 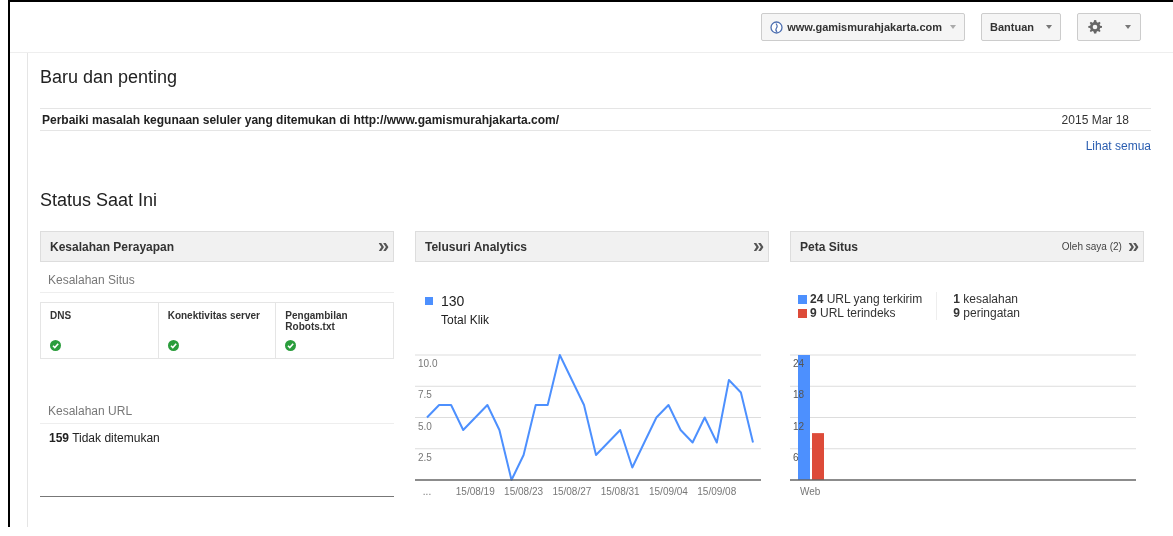 What do you see at coordinates (104, 438) in the screenshot?
I see `error-count: 159 Tidak ditemukan` at bounding box center [104, 438].